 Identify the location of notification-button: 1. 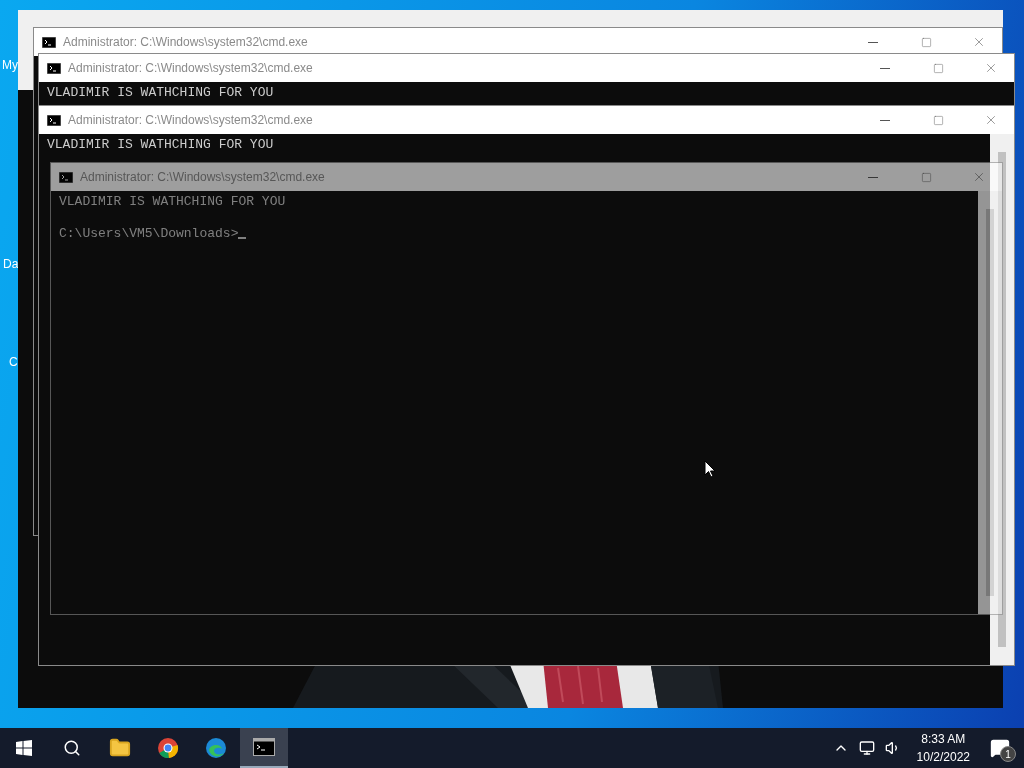
(1000, 748).